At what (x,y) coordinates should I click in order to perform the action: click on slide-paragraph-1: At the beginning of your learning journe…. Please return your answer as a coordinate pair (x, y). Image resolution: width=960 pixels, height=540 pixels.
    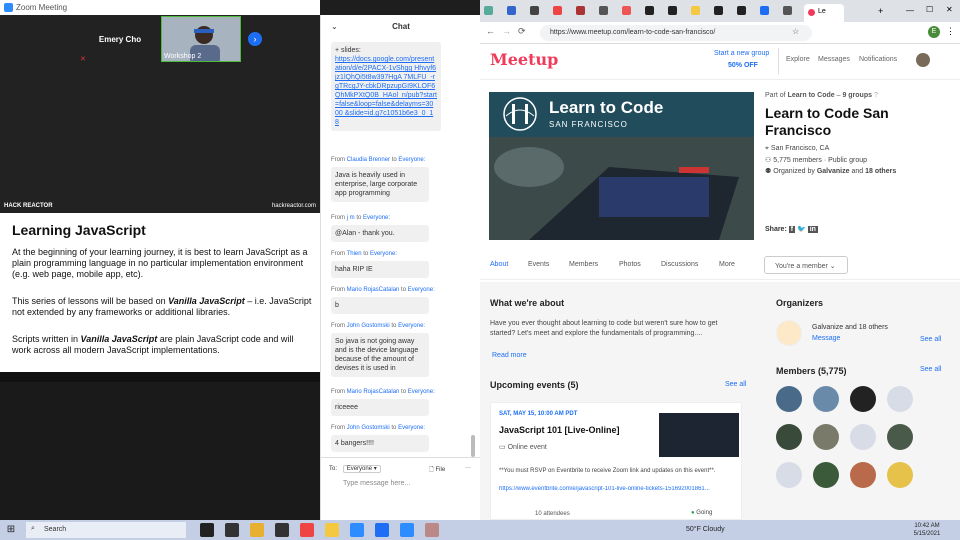
    Looking at the image, I should click on (160, 263).